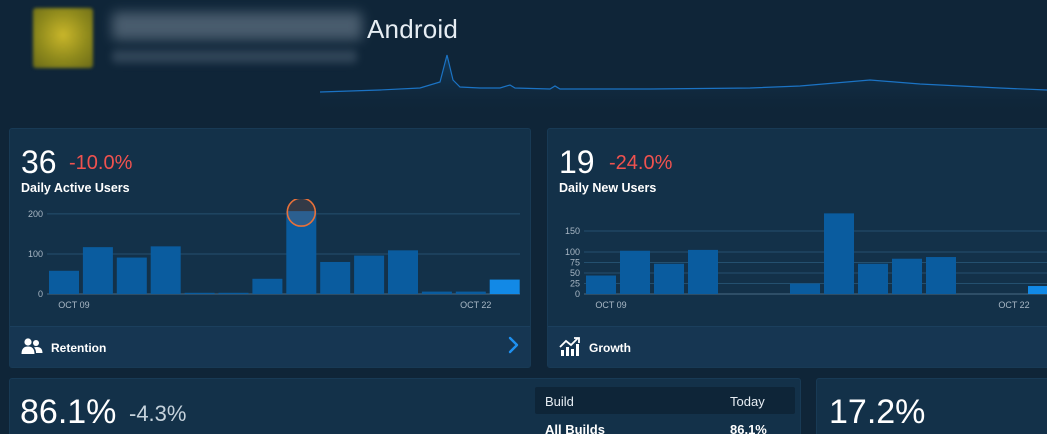 The height and width of the screenshot is (434, 1047). I want to click on retention-value: 86.1%, so click(68, 412).